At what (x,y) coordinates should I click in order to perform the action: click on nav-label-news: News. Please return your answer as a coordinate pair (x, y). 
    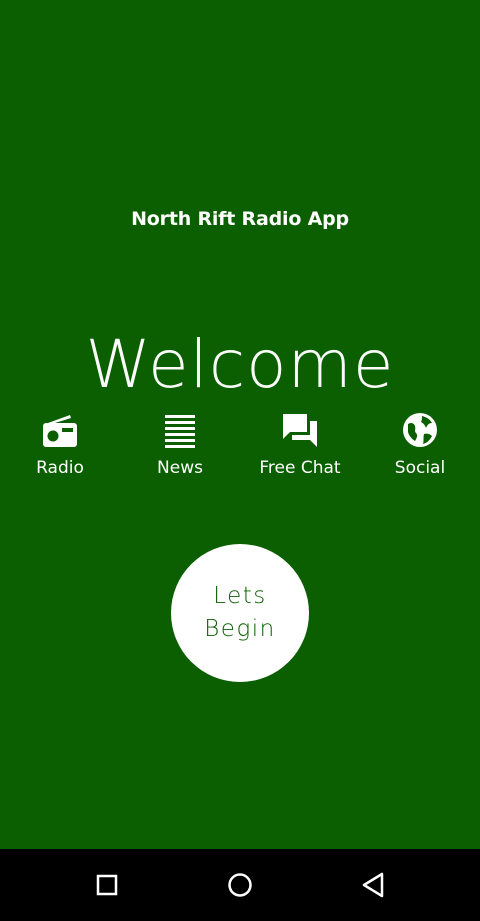
    Looking at the image, I should click on (180, 468).